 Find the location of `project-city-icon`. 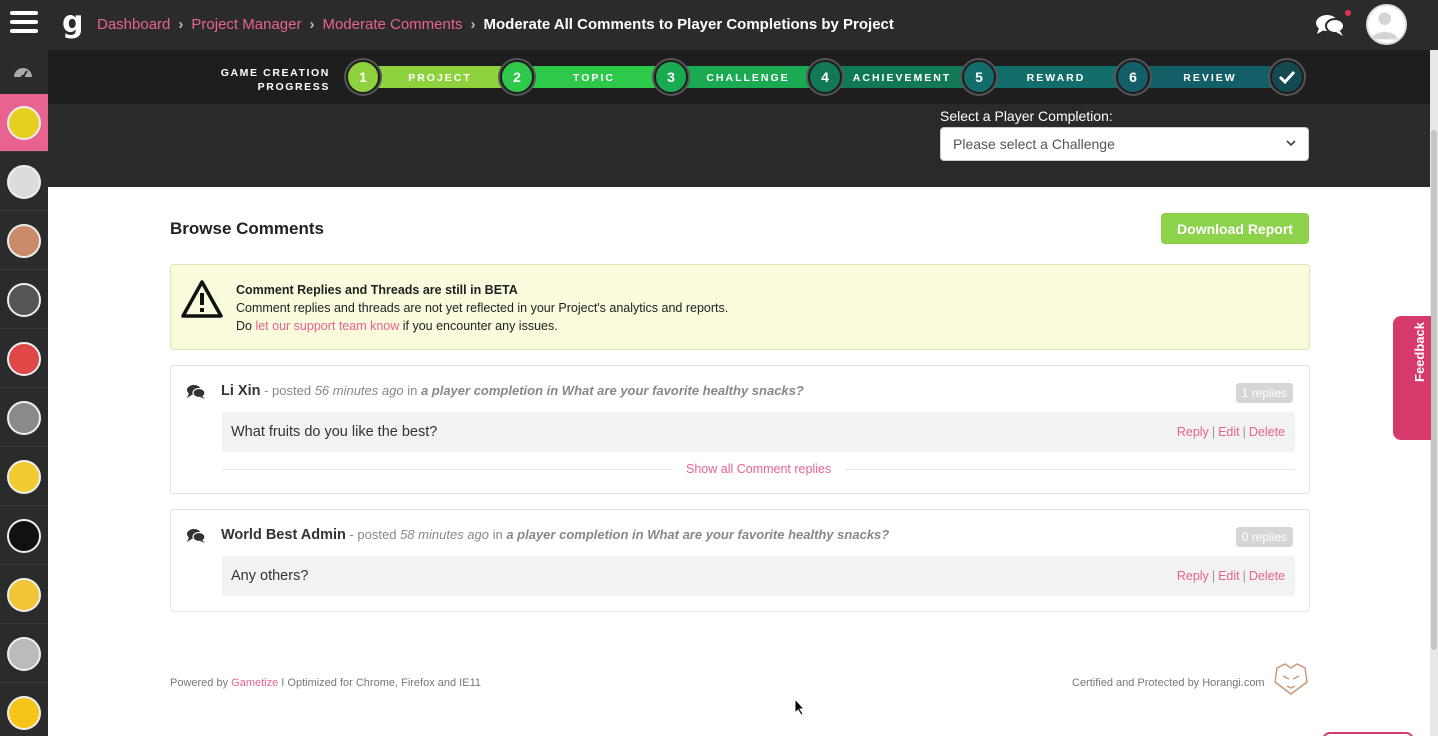

project-city-icon is located at coordinates (24, 417).